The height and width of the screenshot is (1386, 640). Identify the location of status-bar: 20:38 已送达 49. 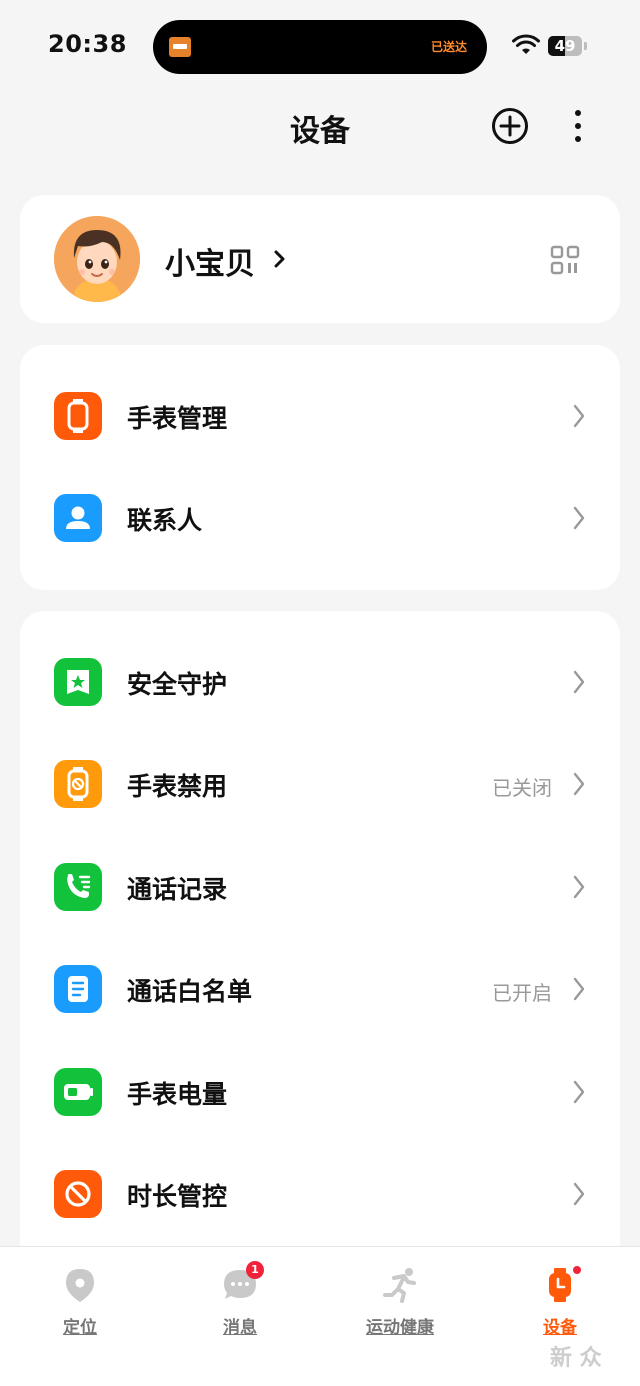
(320, 46).